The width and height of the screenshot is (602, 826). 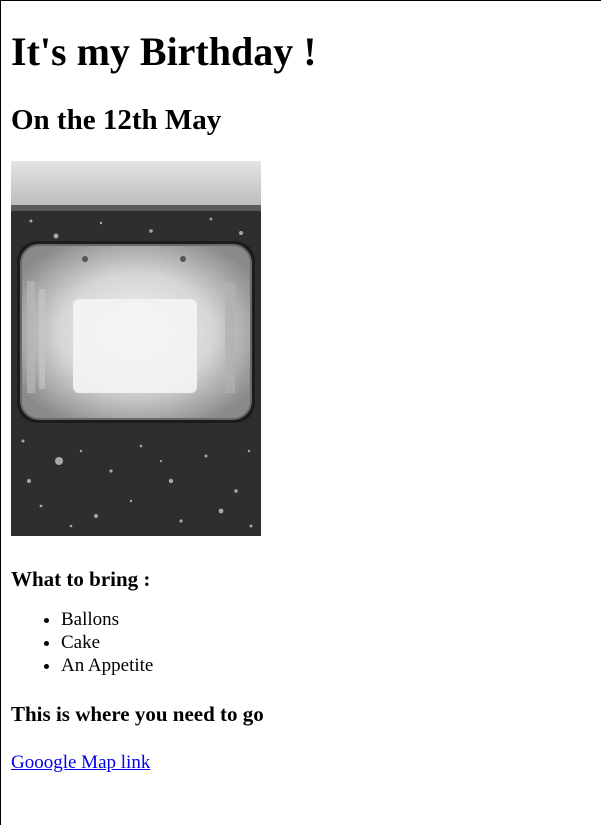 What do you see at coordinates (81, 579) in the screenshot?
I see `bring-heading: What to bring :` at bounding box center [81, 579].